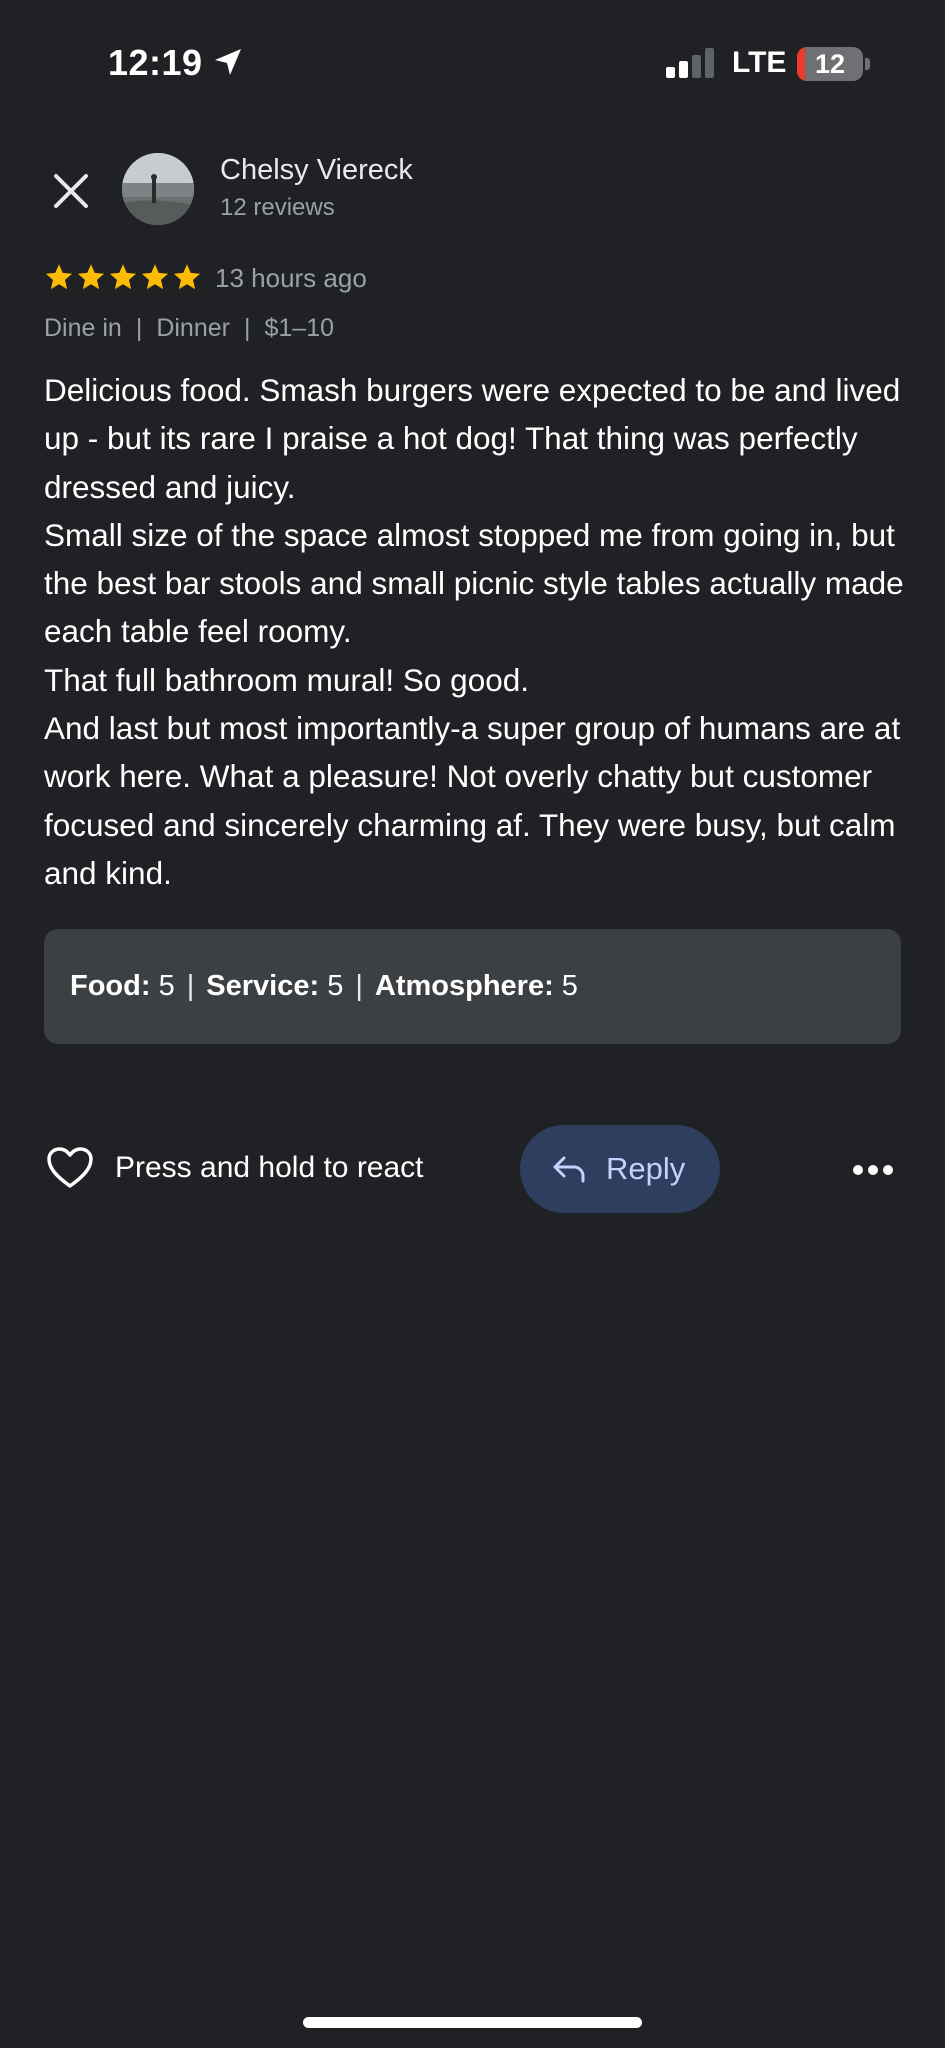 The height and width of the screenshot is (2048, 945). Describe the element at coordinates (263, 986) in the screenshot. I see `service-rating-label: Service:` at that location.